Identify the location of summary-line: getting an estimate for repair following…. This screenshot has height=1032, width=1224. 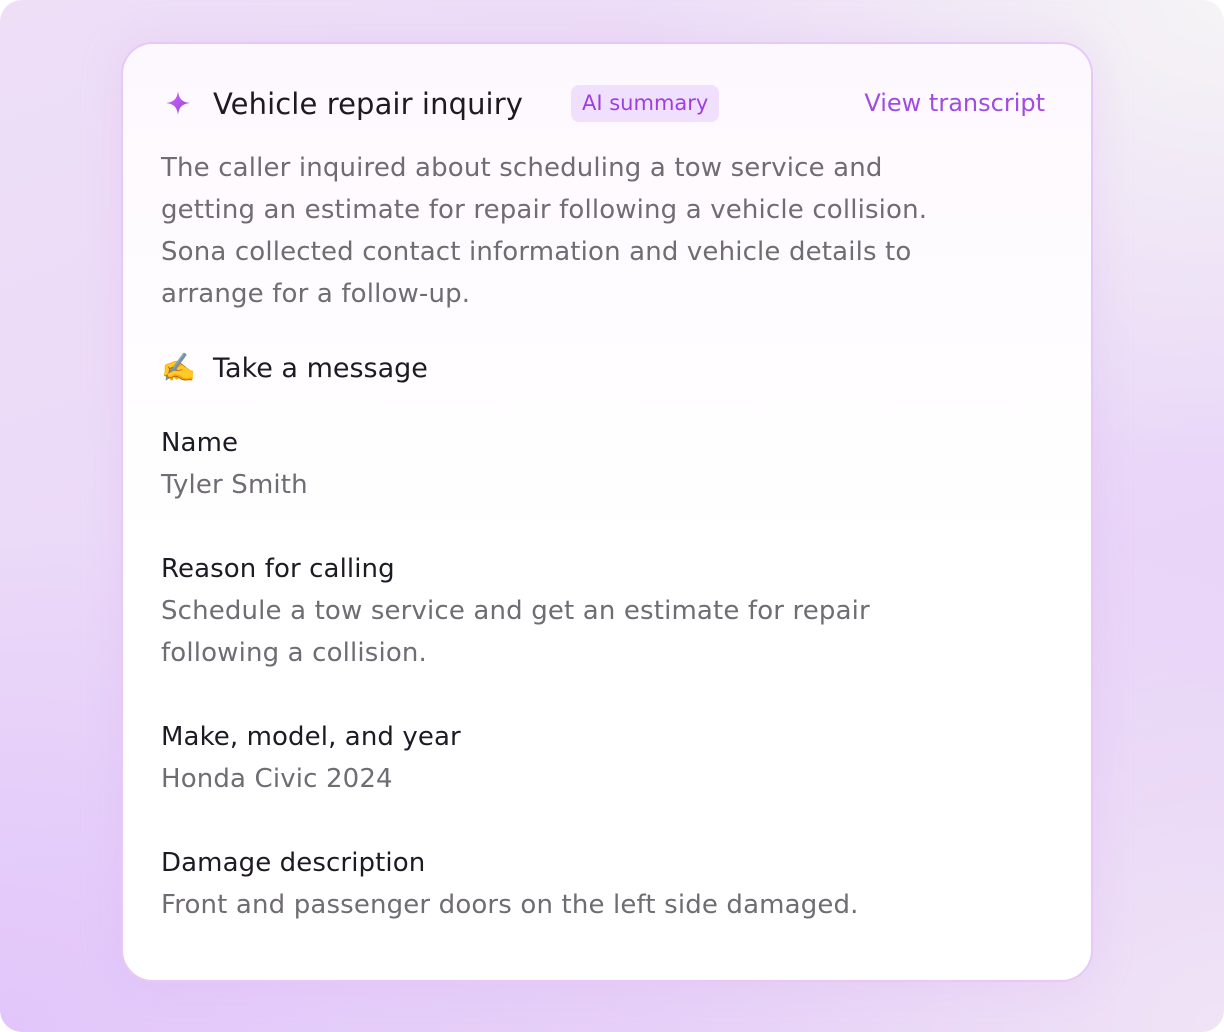
(544, 210).